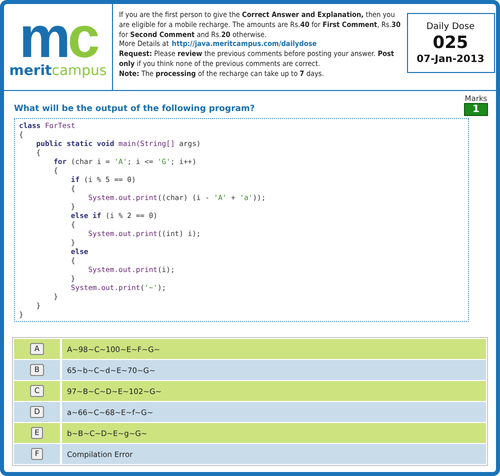 This screenshot has height=476, width=500. I want to click on logo-letter: c, so click(82, 38).